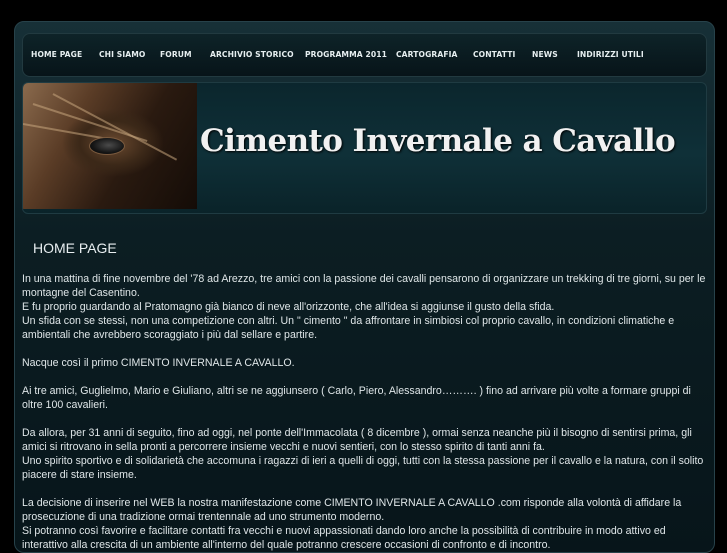 Image resolution: width=727 pixels, height=553 pixels. What do you see at coordinates (545, 54) in the screenshot?
I see `nav-news: NEWS` at bounding box center [545, 54].